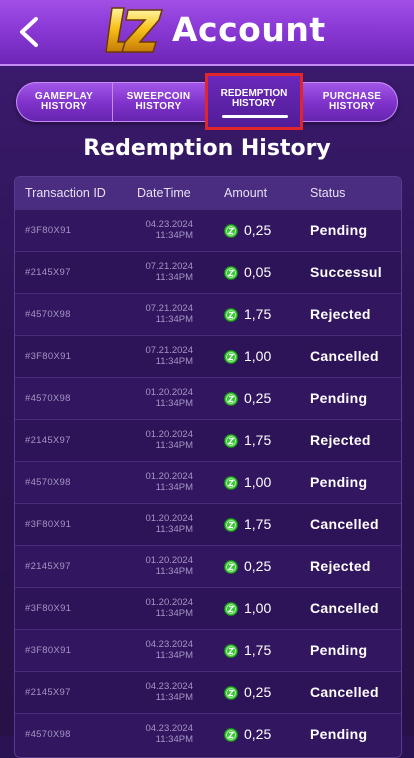  What do you see at coordinates (346, 272) in the screenshot?
I see `status-label: Successul` at bounding box center [346, 272].